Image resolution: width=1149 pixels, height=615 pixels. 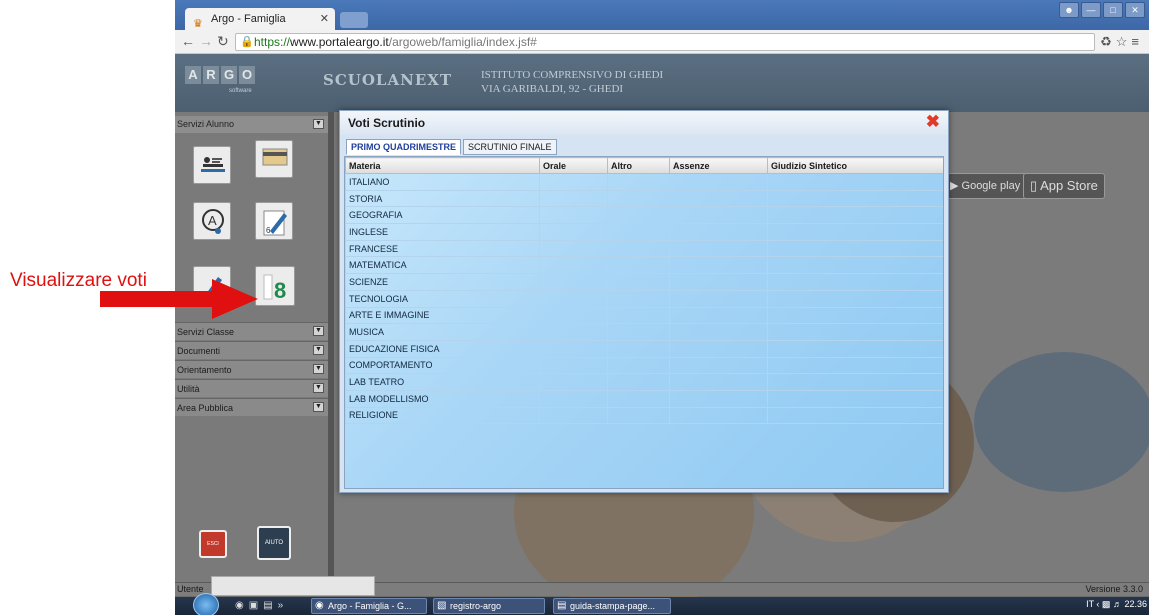 What do you see at coordinates (251, 124) in the screenshot?
I see `sidebar-section-header: Servizi Alunno ▼` at bounding box center [251, 124].